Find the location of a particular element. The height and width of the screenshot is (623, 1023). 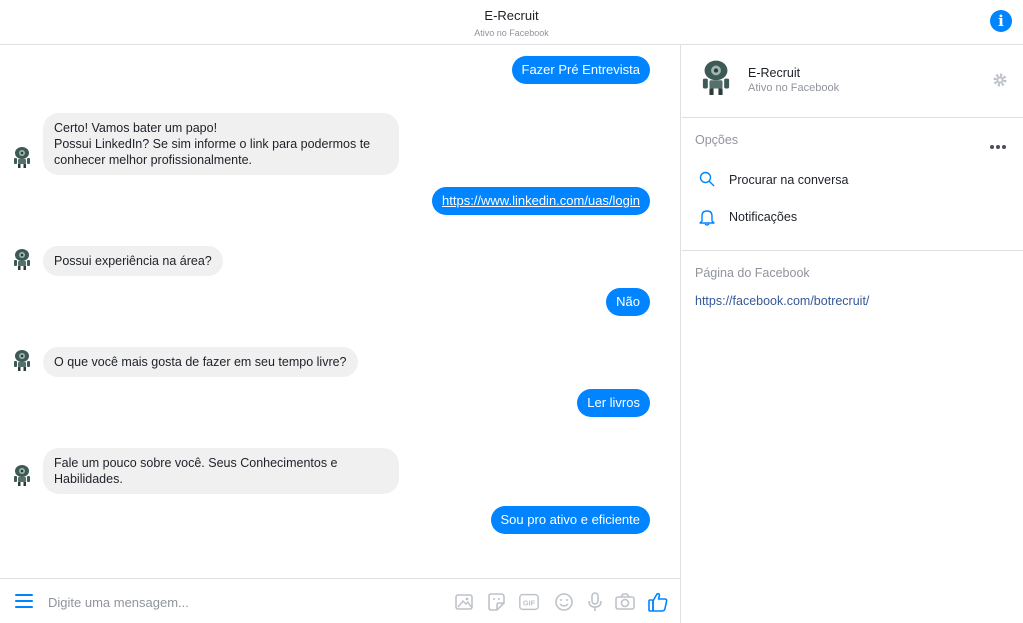

like-icon is located at coordinates (658, 602).